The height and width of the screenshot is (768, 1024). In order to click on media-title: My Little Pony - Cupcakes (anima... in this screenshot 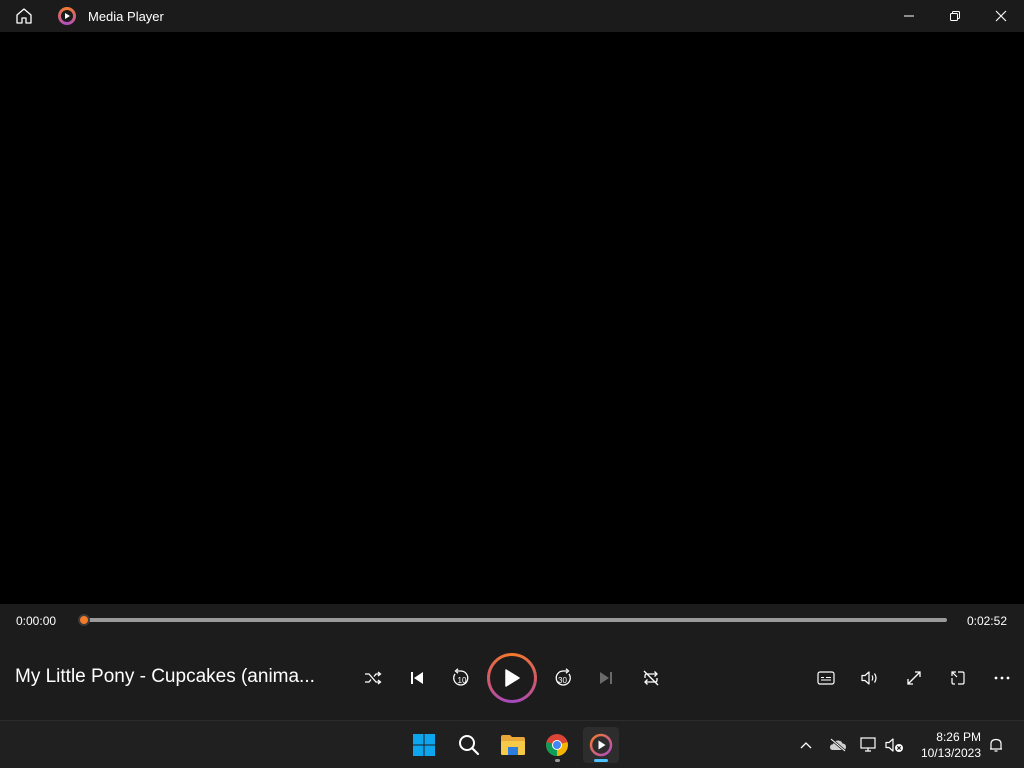, I will do `click(165, 676)`.